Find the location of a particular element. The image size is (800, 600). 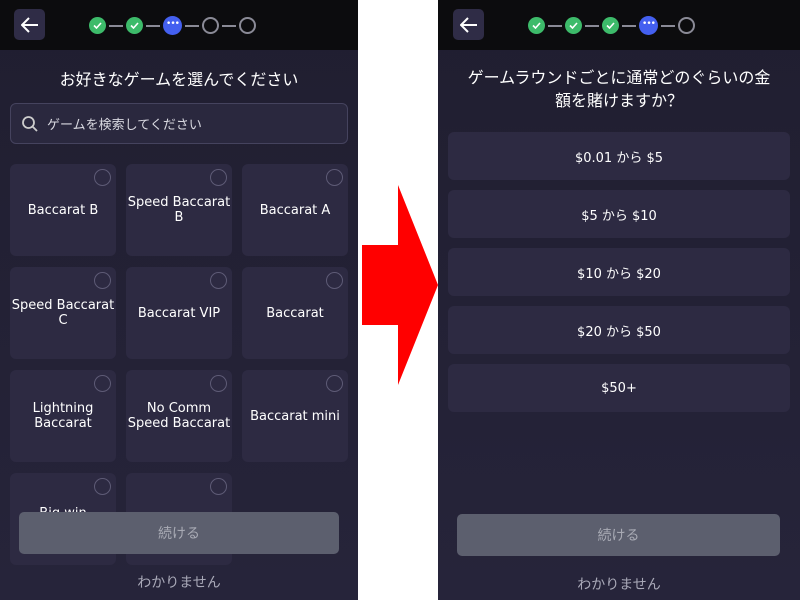

game-card: Baccarat is located at coordinates (295, 313).